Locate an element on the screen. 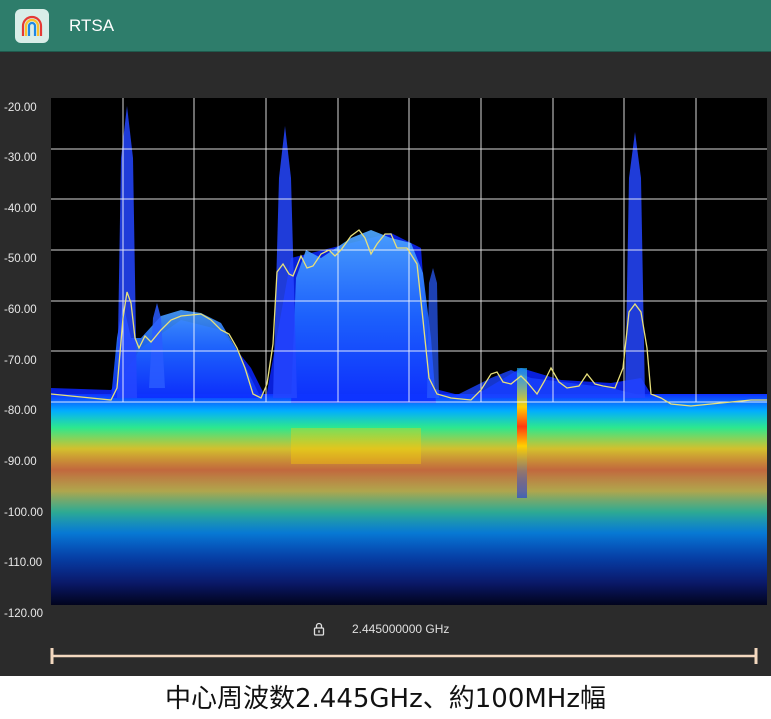 The height and width of the screenshot is (719, 771). y-tick-label: -80.00 is located at coordinates (20, 411).